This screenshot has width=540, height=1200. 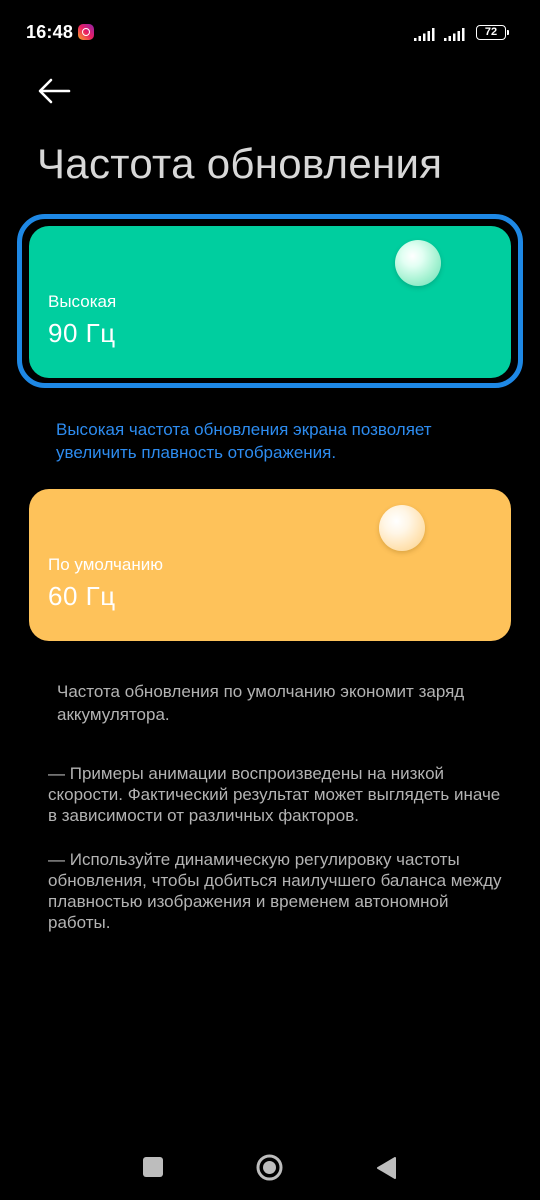 What do you see at coordinates (82, 333) in the screenshot?
I see `option-value-high: 90 Гц` at bounding box center [82, 333].